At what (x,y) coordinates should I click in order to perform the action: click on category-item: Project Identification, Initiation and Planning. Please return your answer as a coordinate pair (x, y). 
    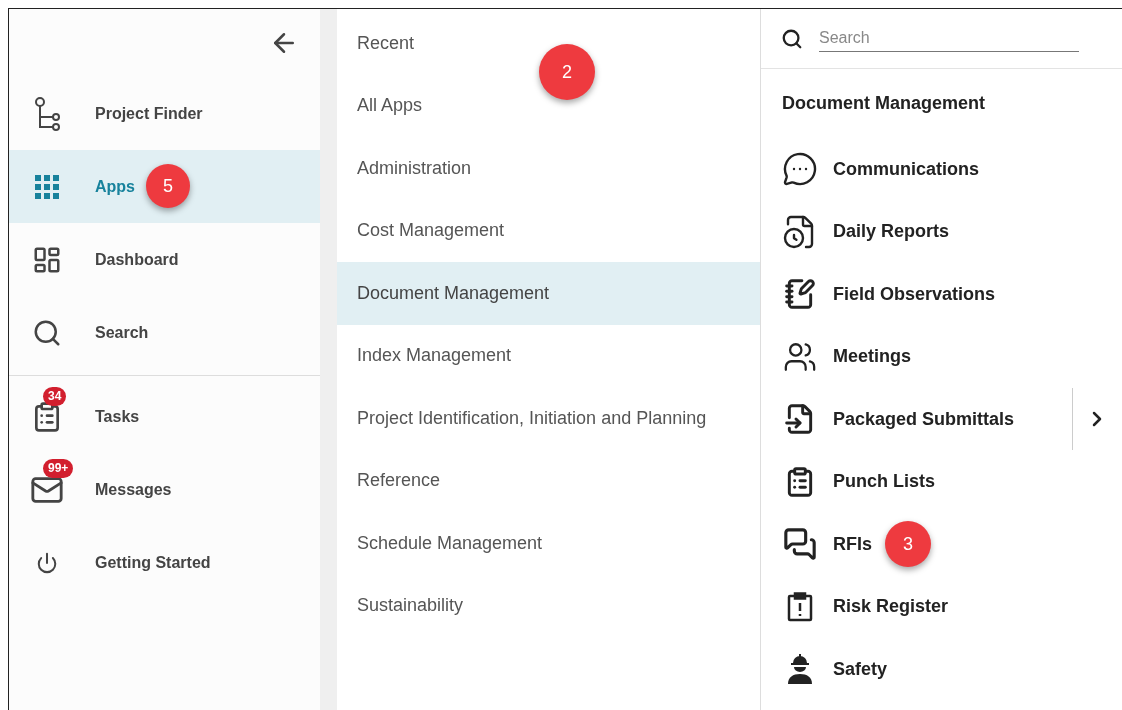
    Looking at the image, I should click on (532, 418).